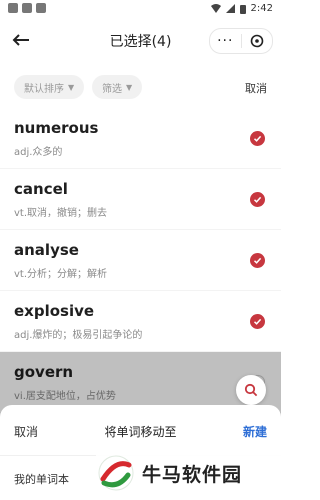  I want to click on search-fab-button, so click(251, 390).